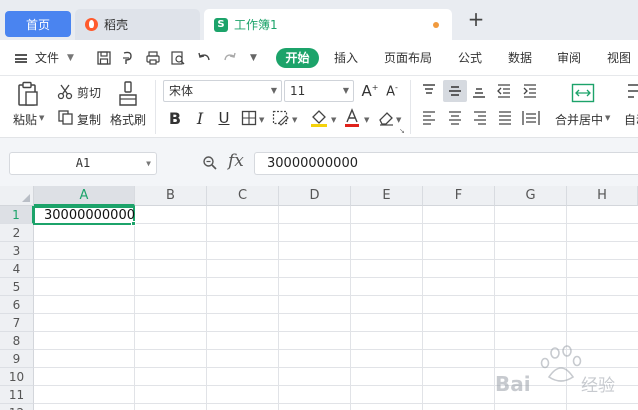 The height and width of the screenshot is (410, 638). I want to click on copy-icon, so click(65, 117).